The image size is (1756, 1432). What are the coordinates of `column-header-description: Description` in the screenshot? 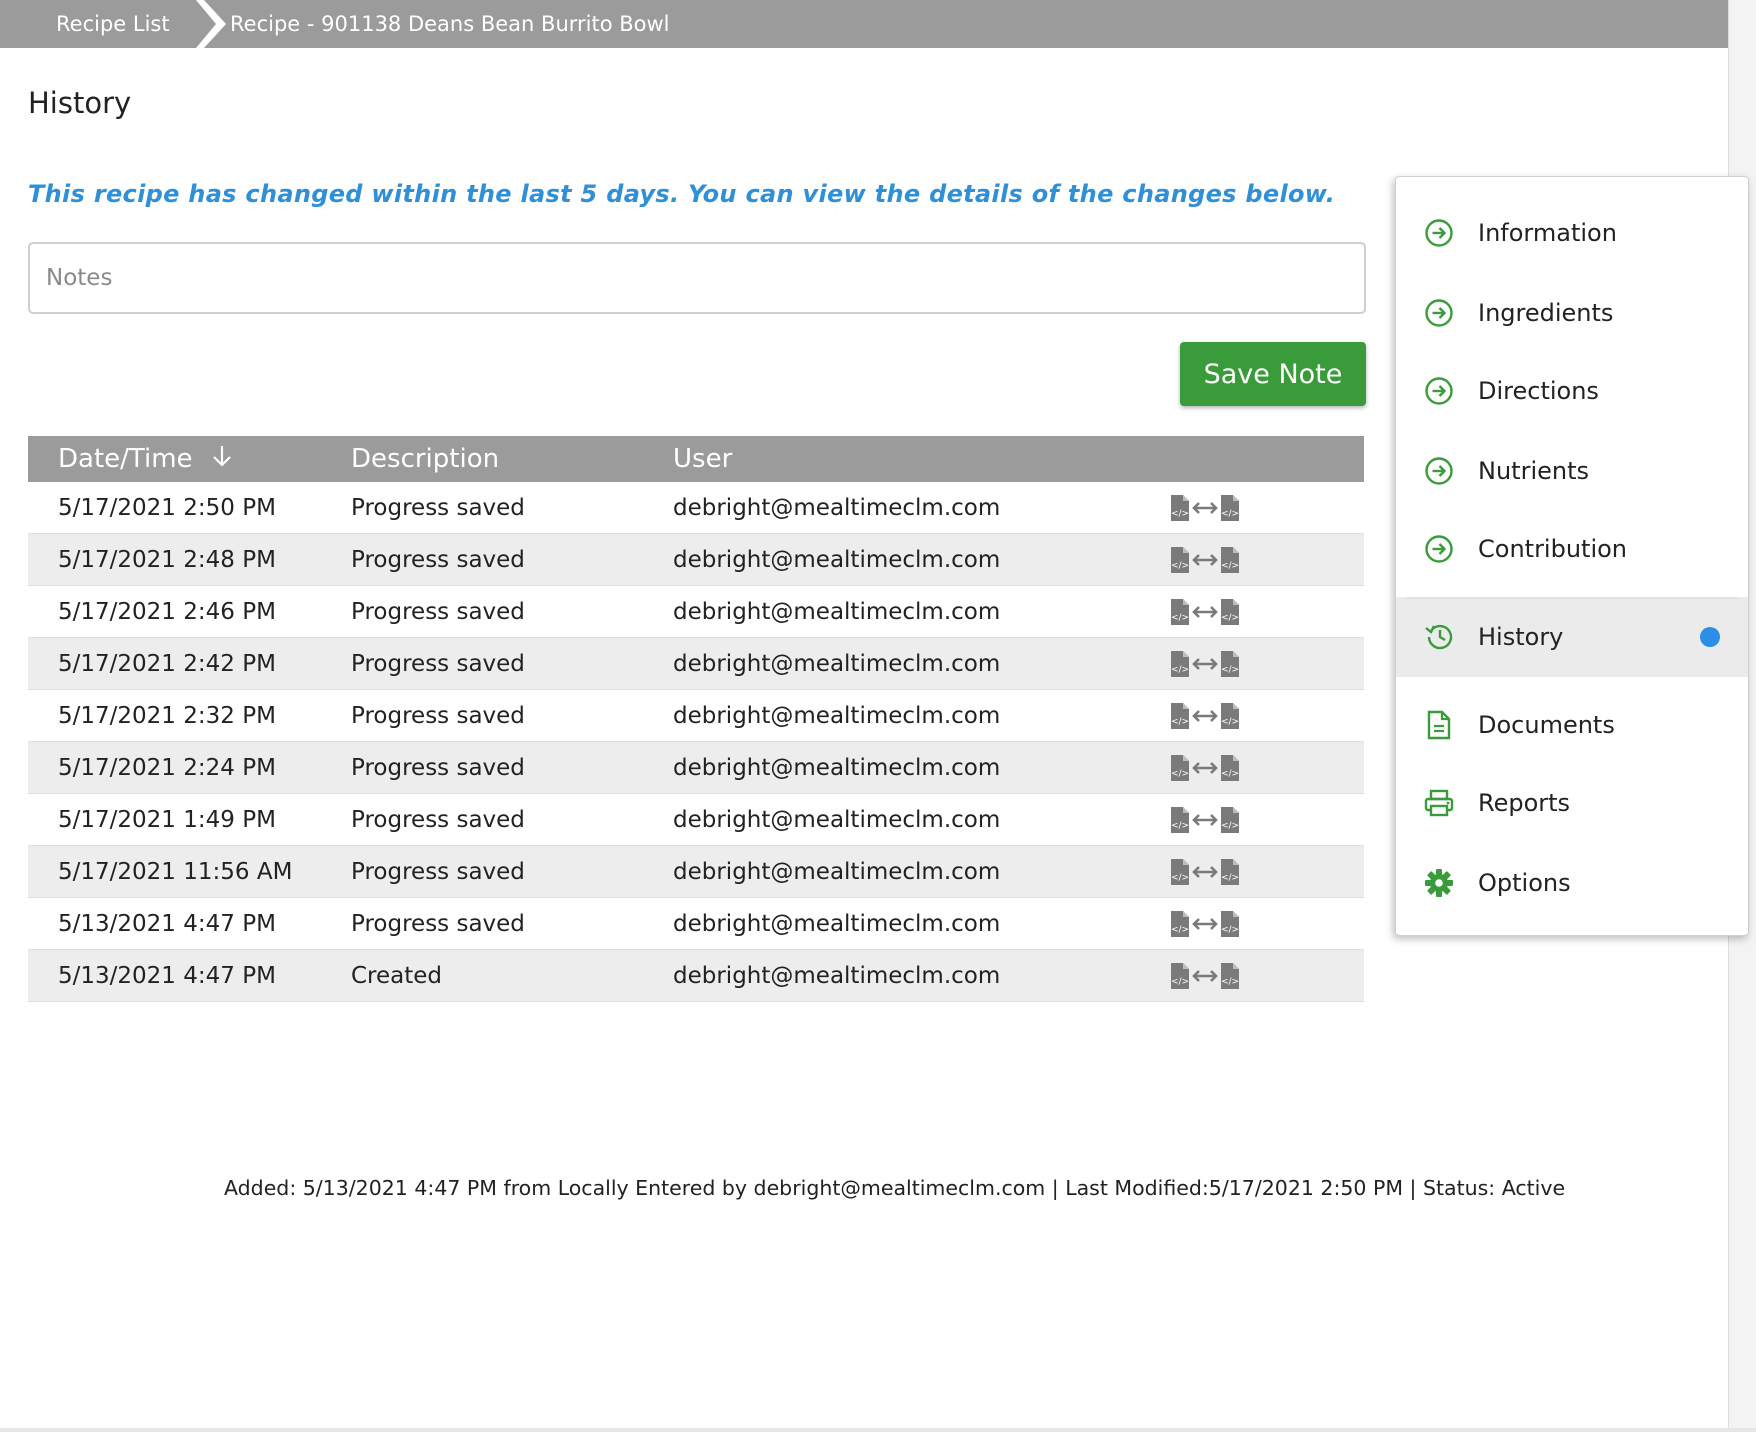 It's located at (512, 459).